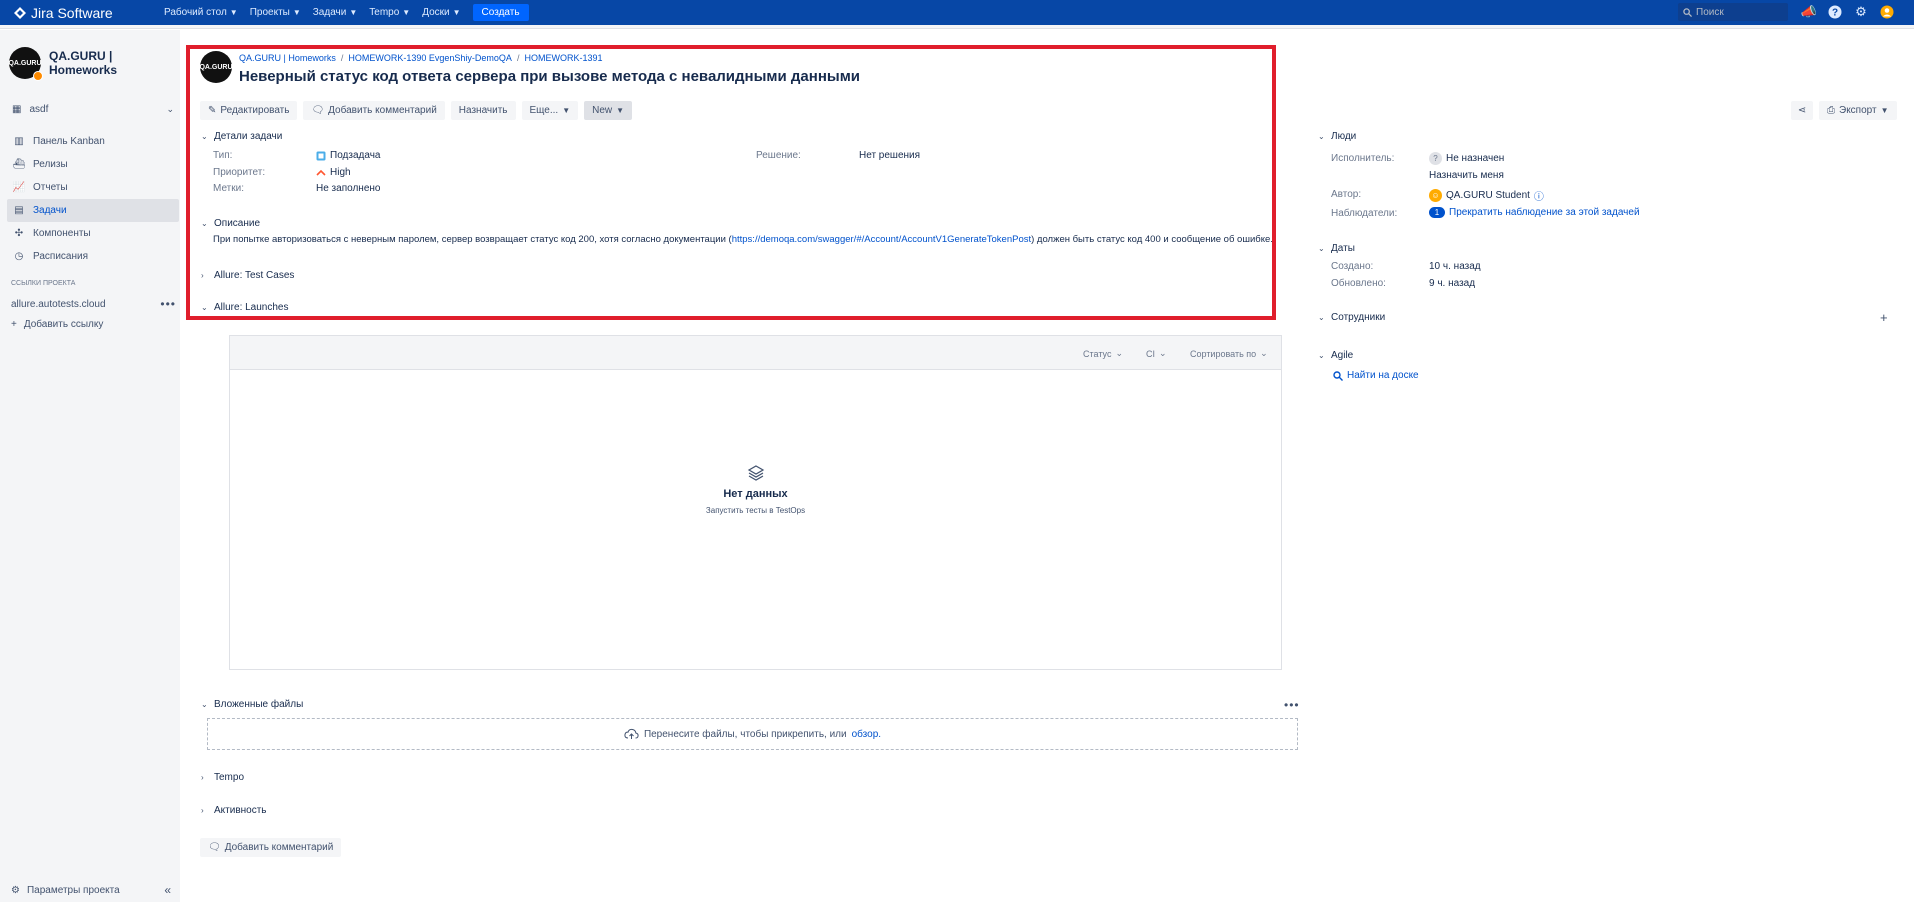  I want to click on kanban-icon: ▥, so click(19, 141).